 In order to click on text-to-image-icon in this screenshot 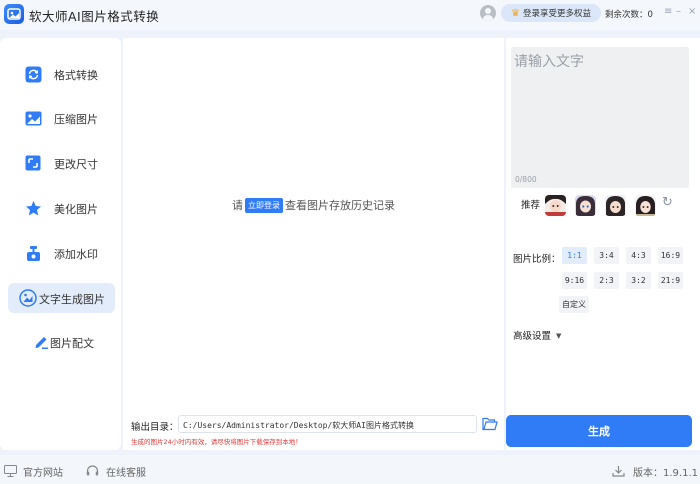, I will do `click(28, 298)`.